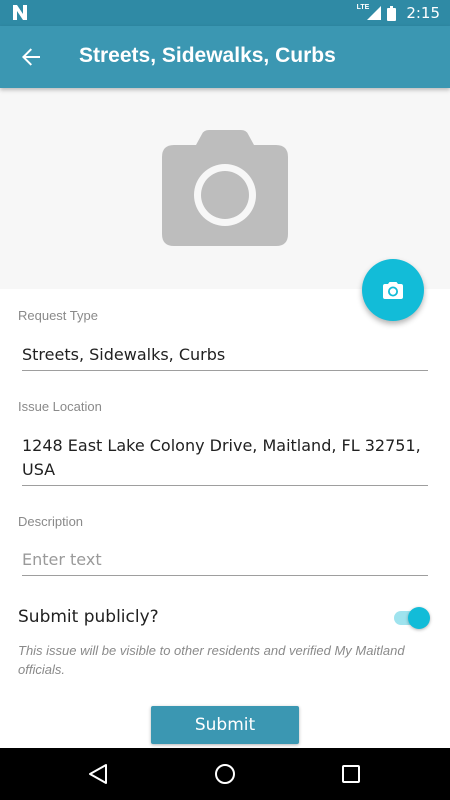  Describe the element at coordinates (58, 315) in the screenshot. I see `request-type-label: Request Type` at that location.